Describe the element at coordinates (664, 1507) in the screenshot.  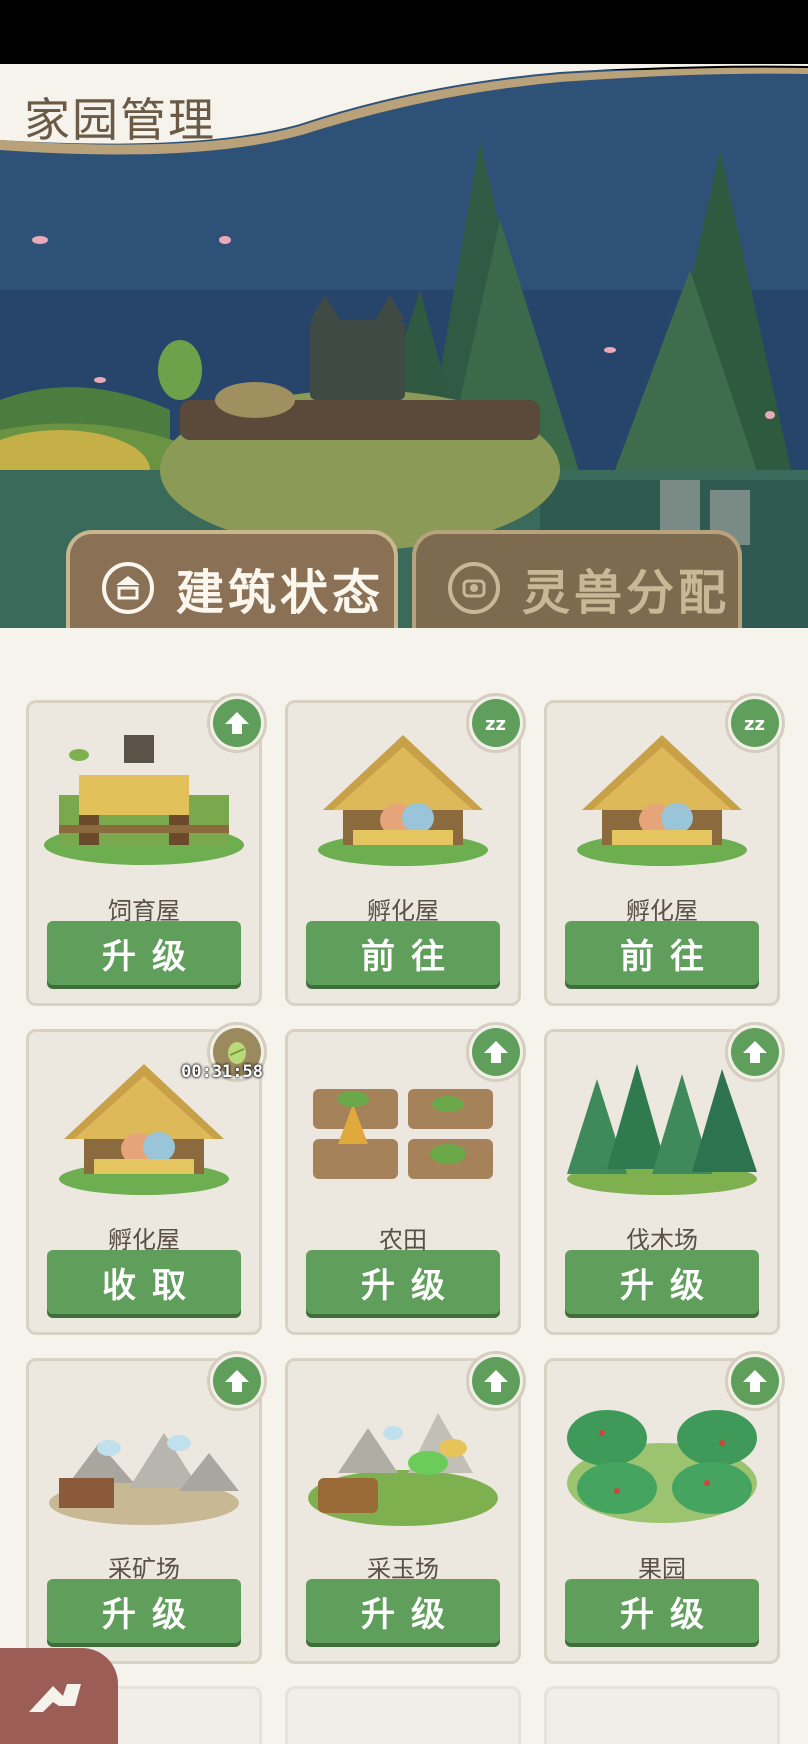
I see `building-card-orchard: 果园 升级` at that location.